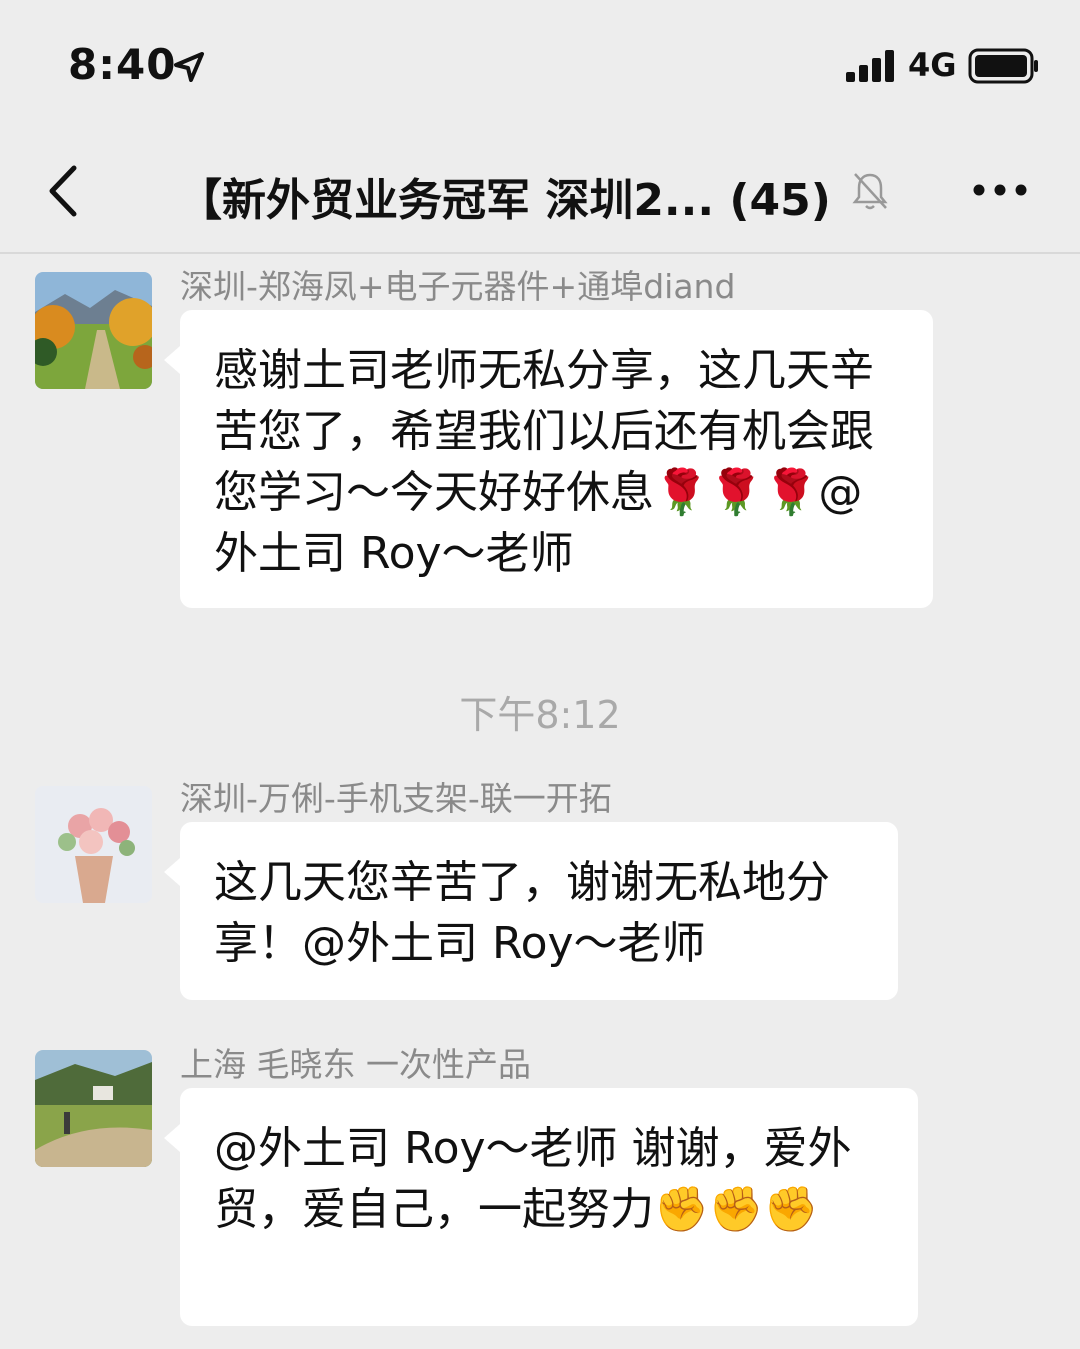  What do you see at coordinates (513, 196) in the screenshot?
I see `chat-title: 【新外贸业务冠军 深圳2... (45)` at bounding box center [513, 196].